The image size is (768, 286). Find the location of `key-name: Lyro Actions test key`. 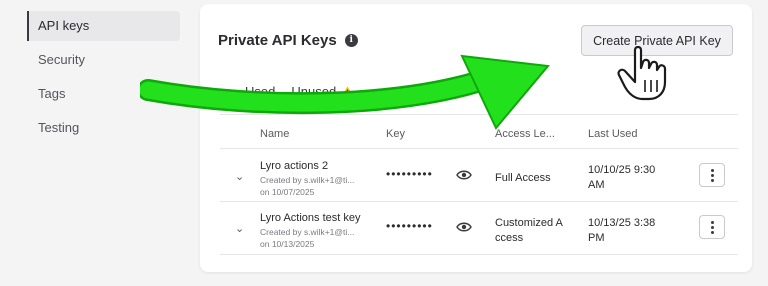

key-name: Lyro Actions test key is located at coordinates (310, 218).